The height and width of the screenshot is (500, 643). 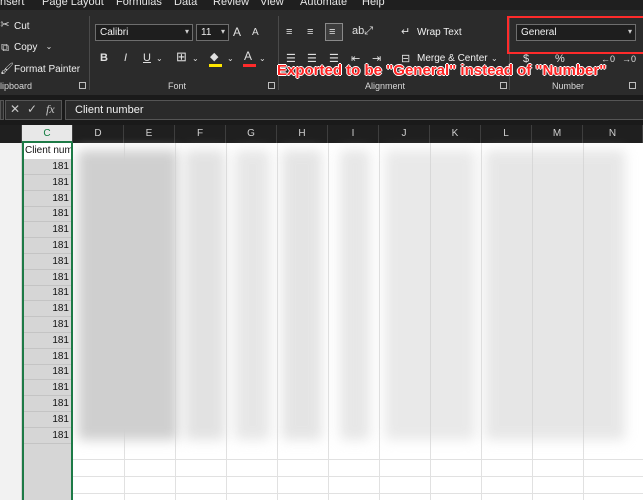 I want to click on alignment-launcher-icon, so click(x=503, y=85).